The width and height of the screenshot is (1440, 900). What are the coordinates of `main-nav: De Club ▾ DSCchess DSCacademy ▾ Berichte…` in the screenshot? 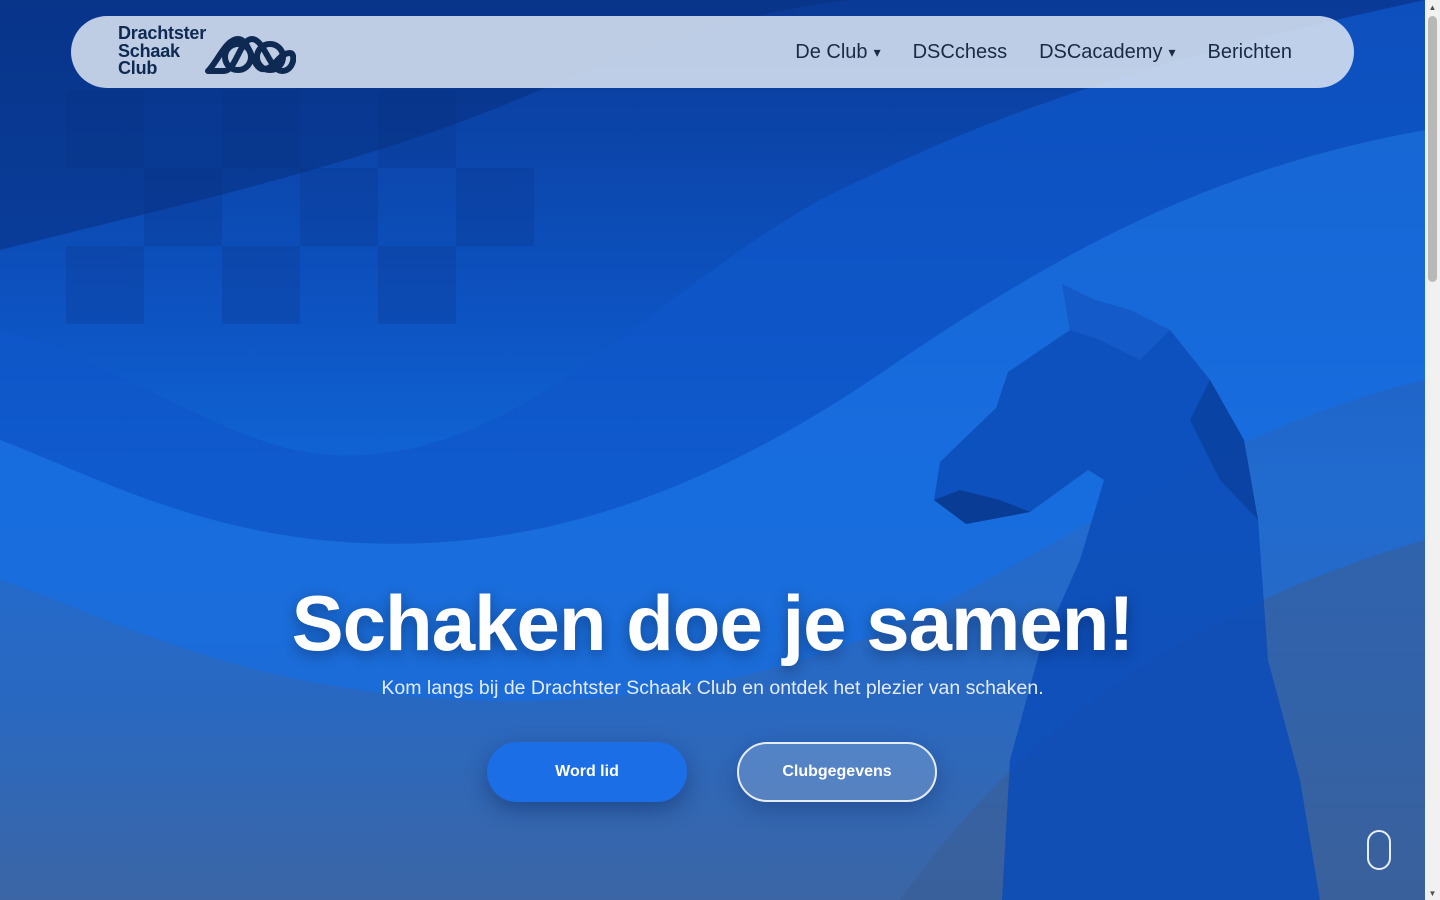 It's located at (1043, 52).